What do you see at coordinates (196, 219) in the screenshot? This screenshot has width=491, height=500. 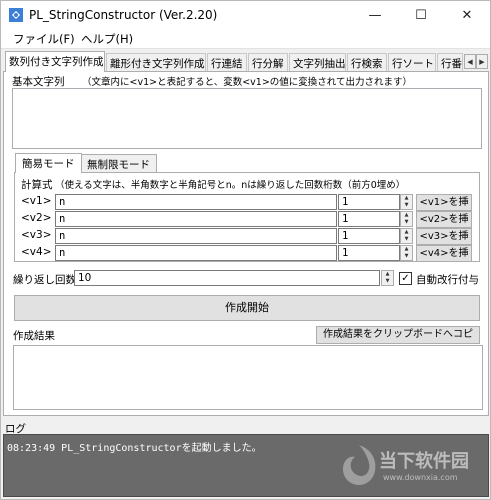 I see `formula-input-v2: n` at bounding box center [196, 219].